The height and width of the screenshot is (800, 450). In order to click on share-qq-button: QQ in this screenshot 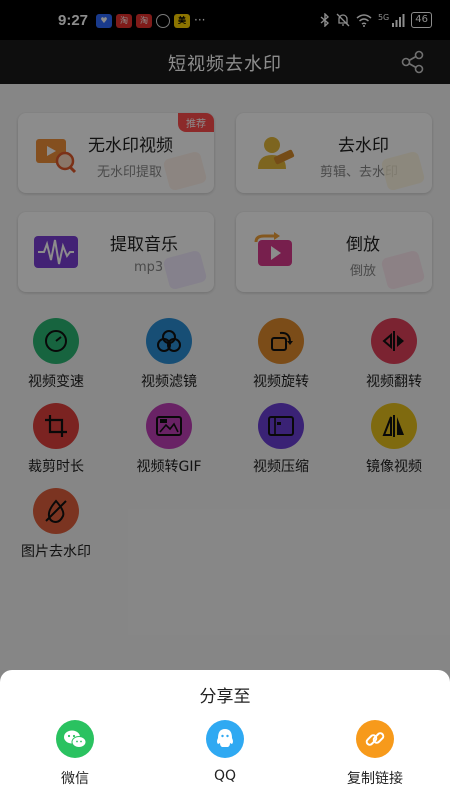, I will do `click(225, 752)`.